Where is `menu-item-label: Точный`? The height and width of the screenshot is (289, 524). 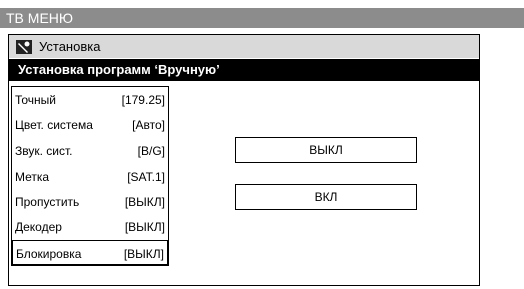 menu-item-label: Точный is located at coordinates (36, 100).